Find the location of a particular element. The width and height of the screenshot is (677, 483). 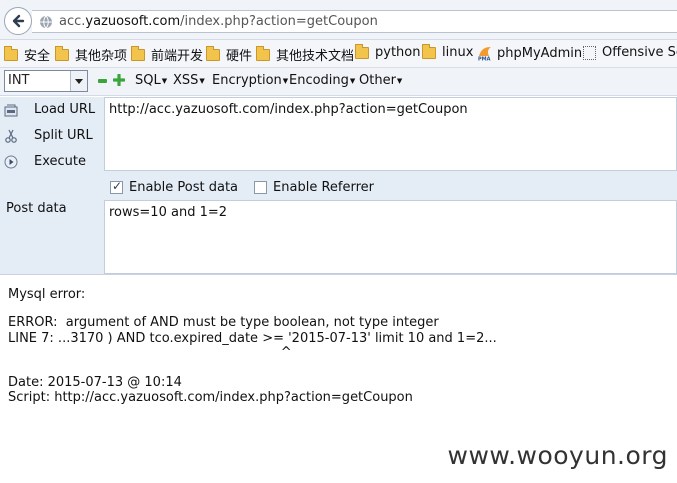

menu-xss: XSS▼ is located at coordinates (189, 80).